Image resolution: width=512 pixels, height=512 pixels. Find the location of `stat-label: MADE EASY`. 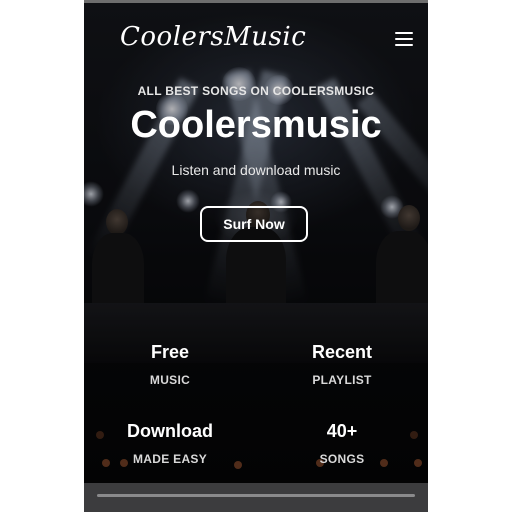

stat-label: MADE EASY is located at coordinates (170, 459).